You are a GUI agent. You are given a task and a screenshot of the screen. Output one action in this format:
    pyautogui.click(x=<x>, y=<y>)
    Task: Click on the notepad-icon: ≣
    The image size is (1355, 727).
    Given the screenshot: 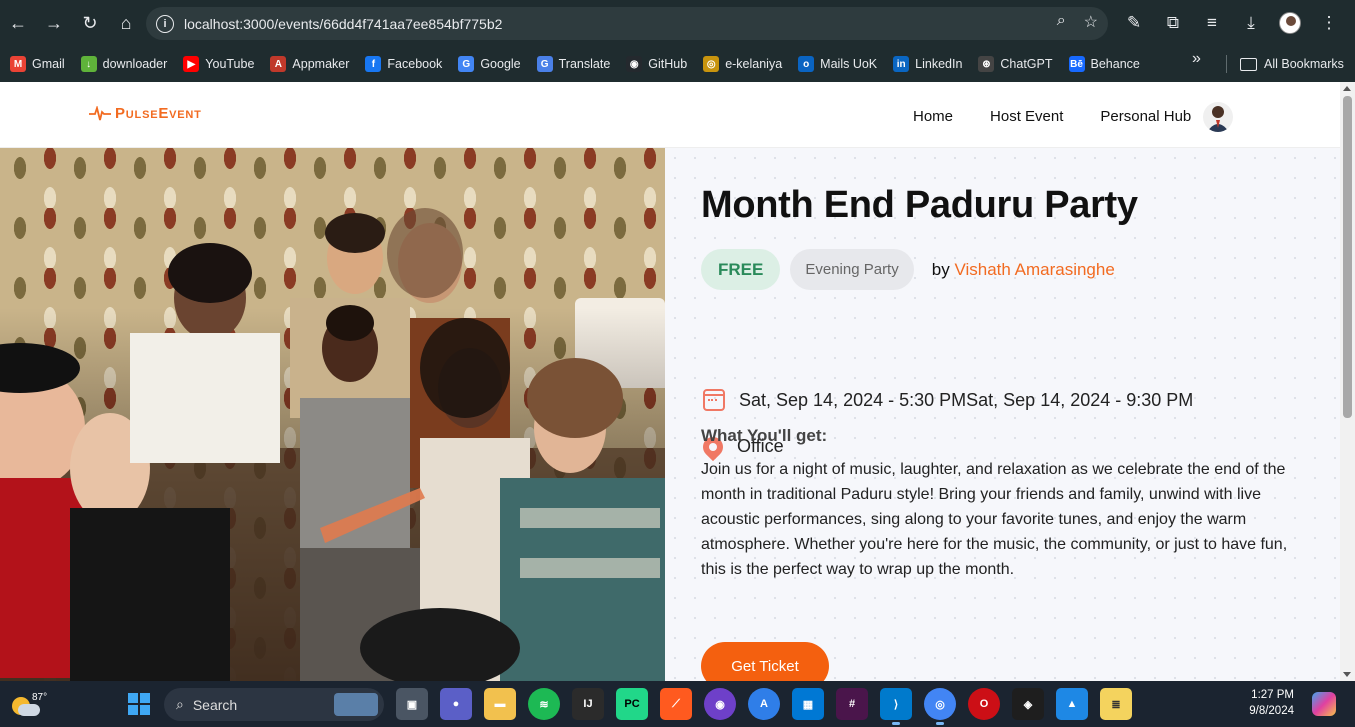 What is the action you would take?
    pyautogui.click(x=1116, y=704)
    